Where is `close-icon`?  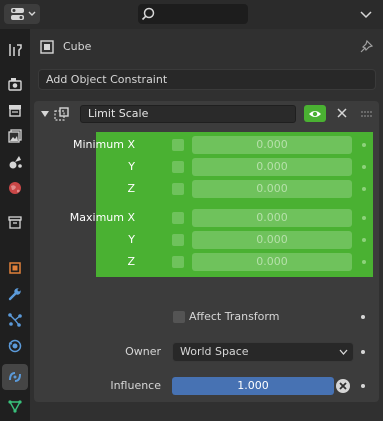
close-icon is located at coordinates (342, 113).